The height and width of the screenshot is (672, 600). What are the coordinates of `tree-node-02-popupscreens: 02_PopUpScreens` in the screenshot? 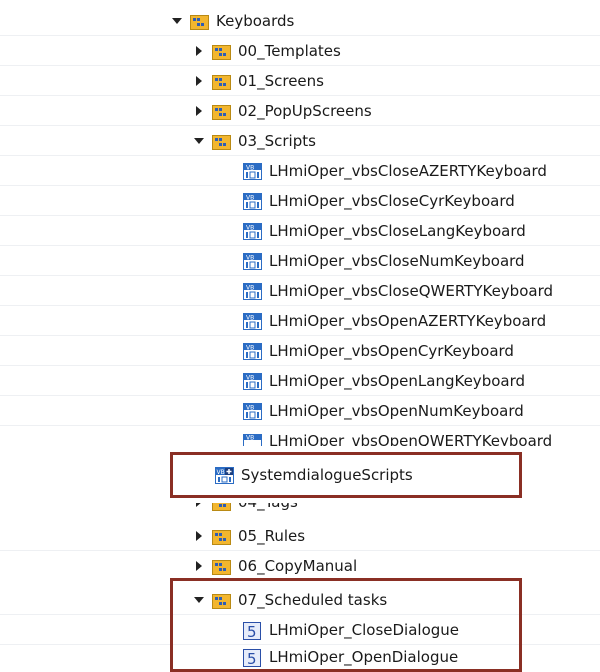 It's located at (300, 111).